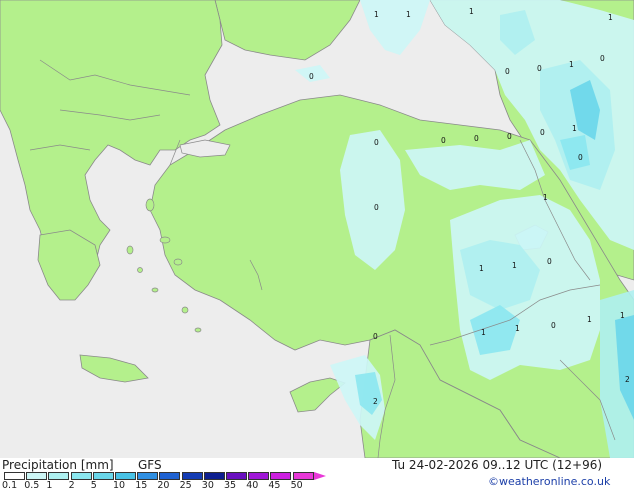  Describe the element at coordinates (230, 485) in the screenshot. I see `legend-tick-label: 35` at that location.